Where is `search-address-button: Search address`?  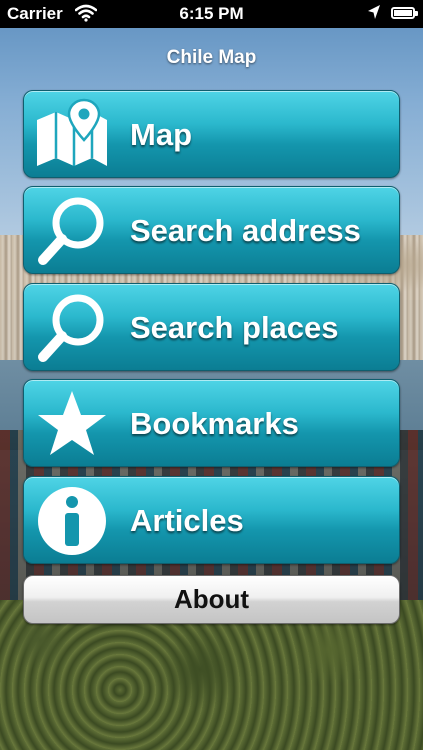 search-address-button: Search address is located at coordinates (211, 230).